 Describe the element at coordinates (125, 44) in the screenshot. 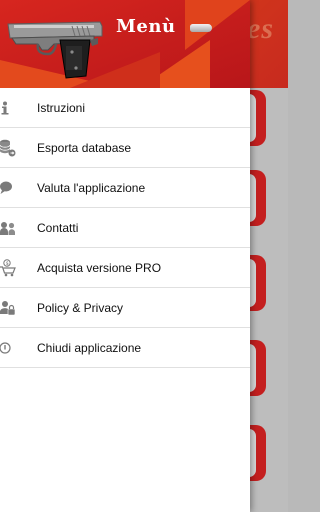

I see `drawer-header: Menù` at that location.